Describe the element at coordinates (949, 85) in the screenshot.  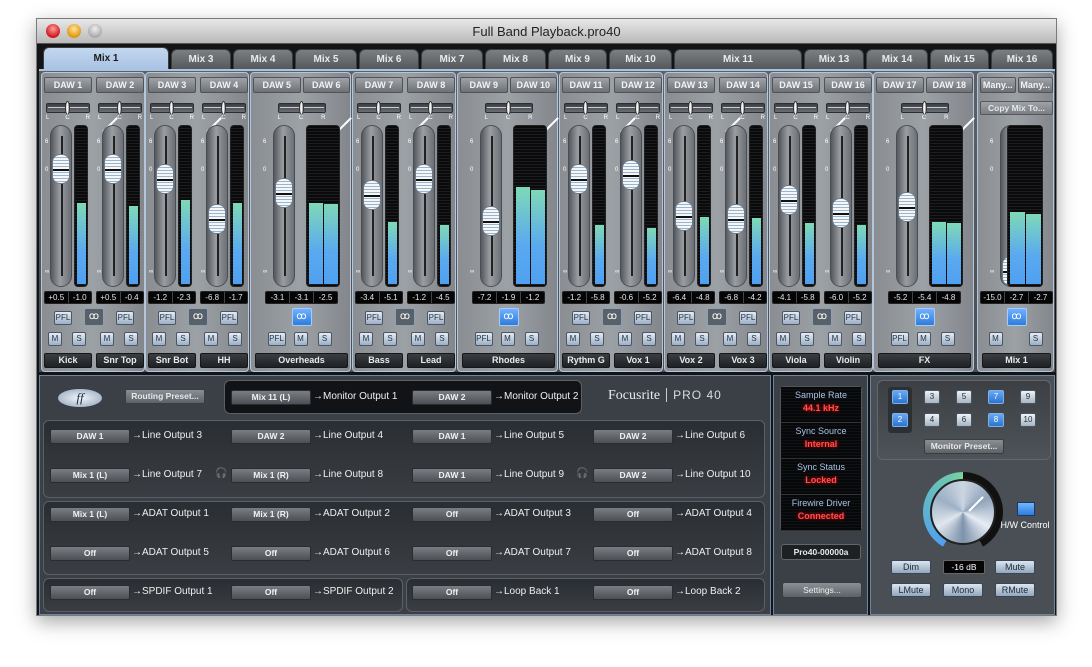
I see `input-source-button: DAW 18` at that location.